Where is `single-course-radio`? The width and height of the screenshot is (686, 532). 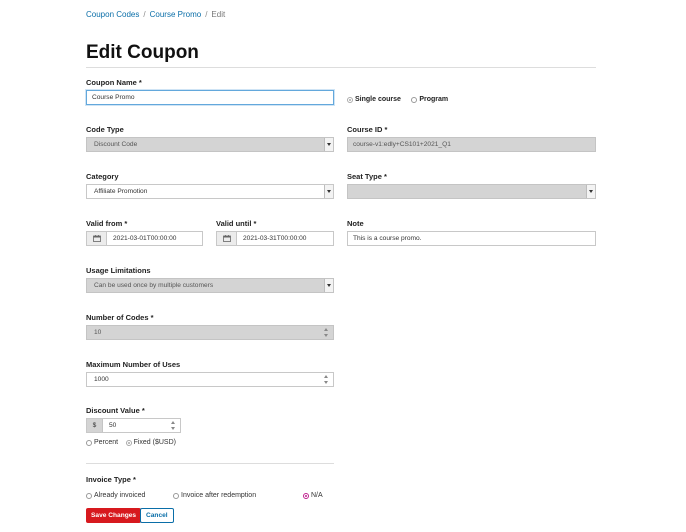 single-course-radio is located at coordinates (350, 99).